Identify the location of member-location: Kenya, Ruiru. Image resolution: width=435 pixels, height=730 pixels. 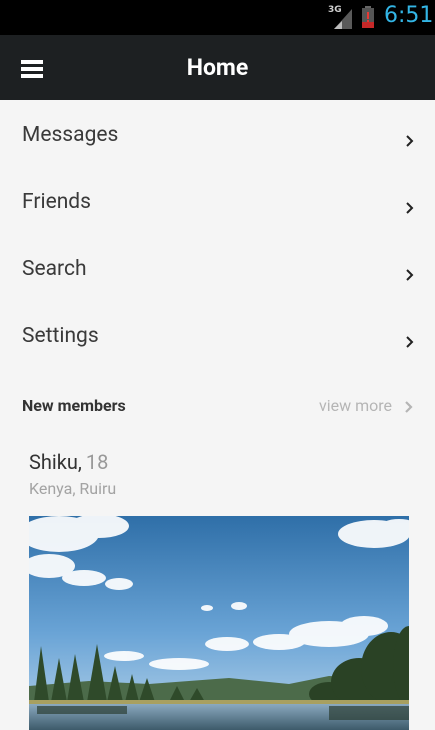
(73, 488).